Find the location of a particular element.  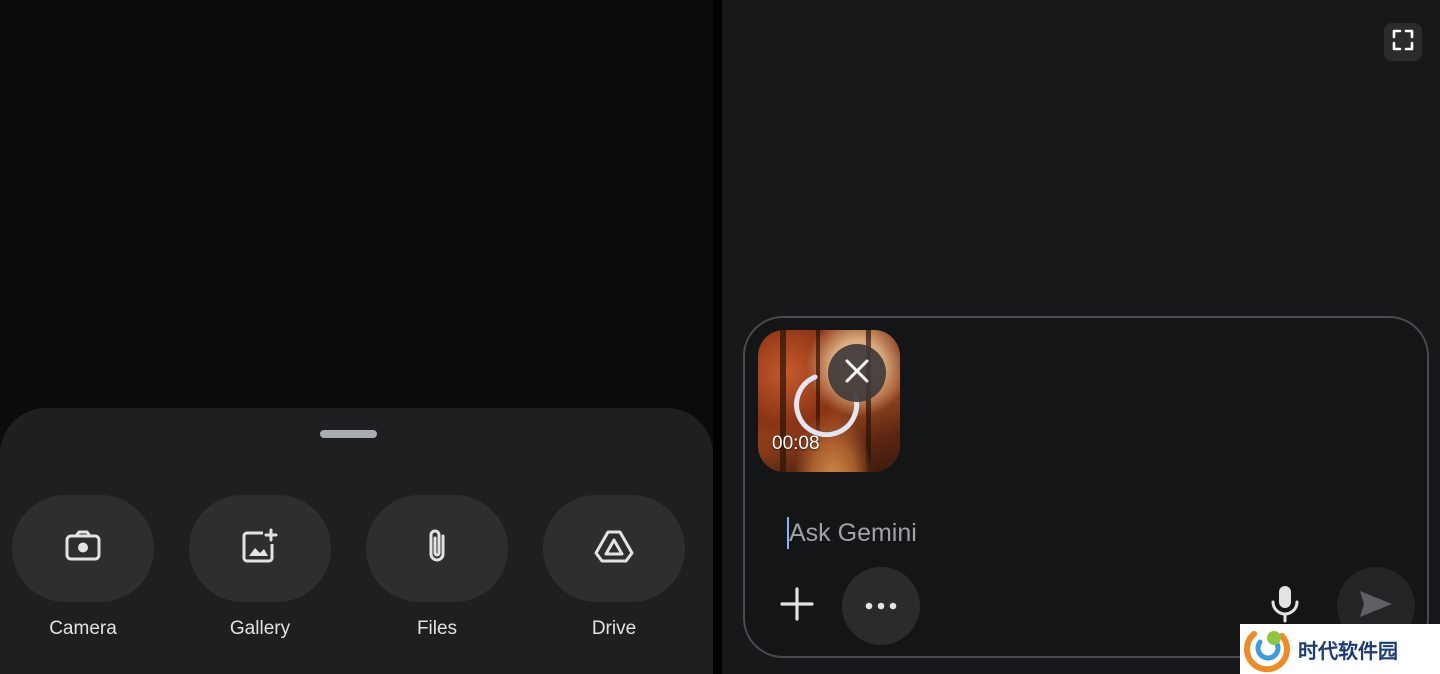

camera-button is located at coordinates (83, 548).